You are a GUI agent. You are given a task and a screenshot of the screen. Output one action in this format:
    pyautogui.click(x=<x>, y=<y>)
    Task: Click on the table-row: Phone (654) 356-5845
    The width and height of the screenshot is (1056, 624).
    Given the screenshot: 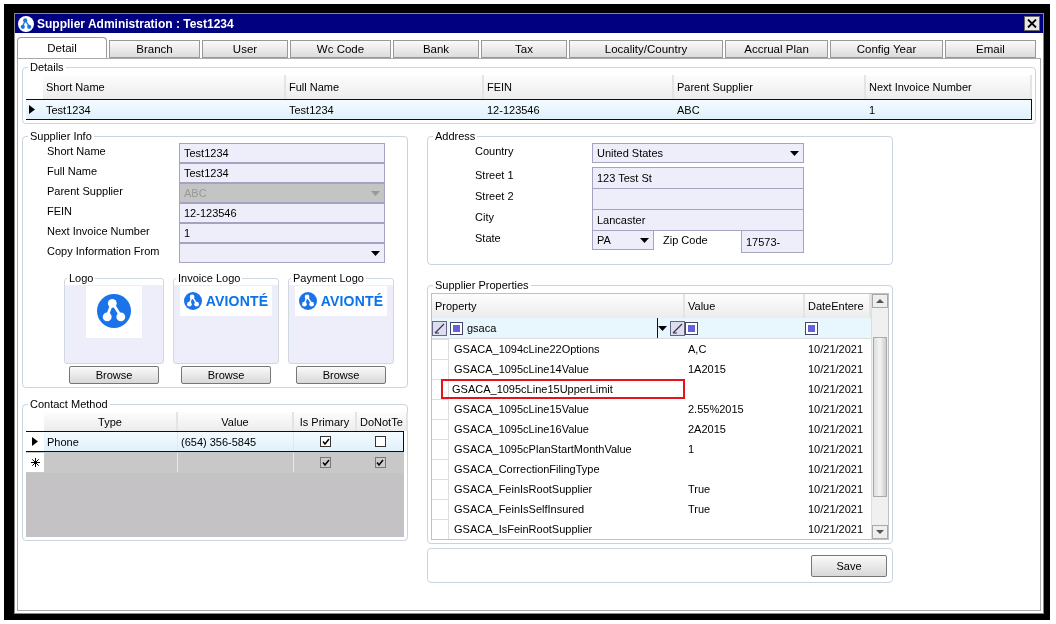 What is the action you would take?
    pyautogui.click(x=215, y=441)
    